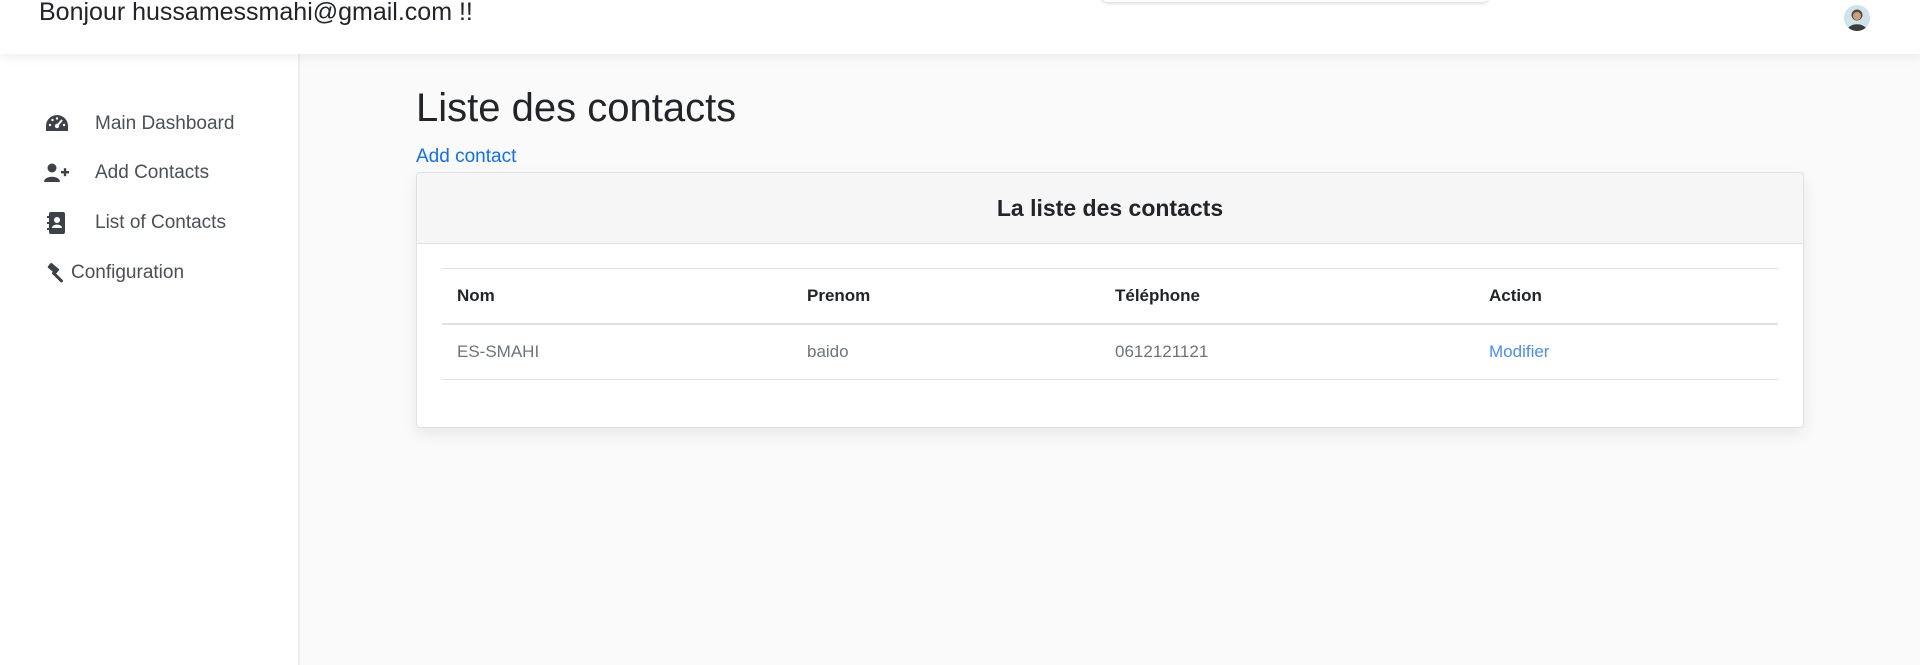 This screenshot has width=1920, height=665. What do you see at coordinates (576, 108) in the screenshot?
I see `page-title: Liste des contacts` at bounding box center [576, 108].